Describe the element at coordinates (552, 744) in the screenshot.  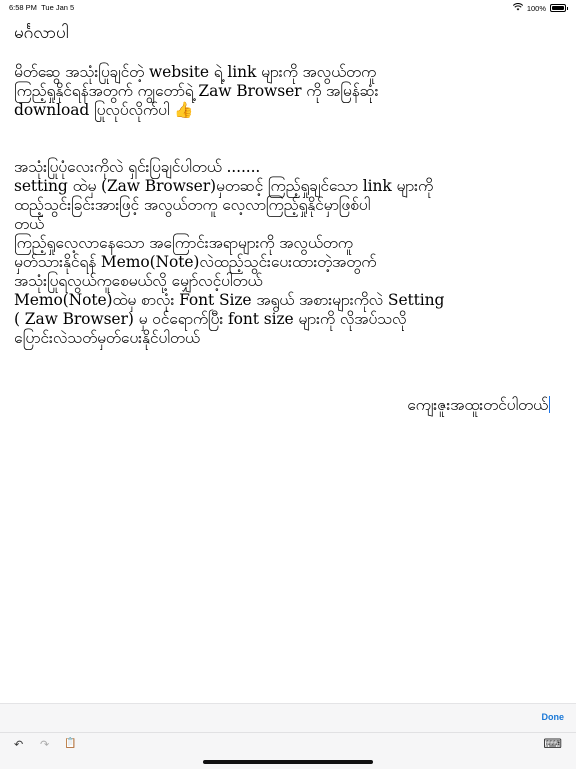
I see `keyboard-icon: ⌨` at that location.